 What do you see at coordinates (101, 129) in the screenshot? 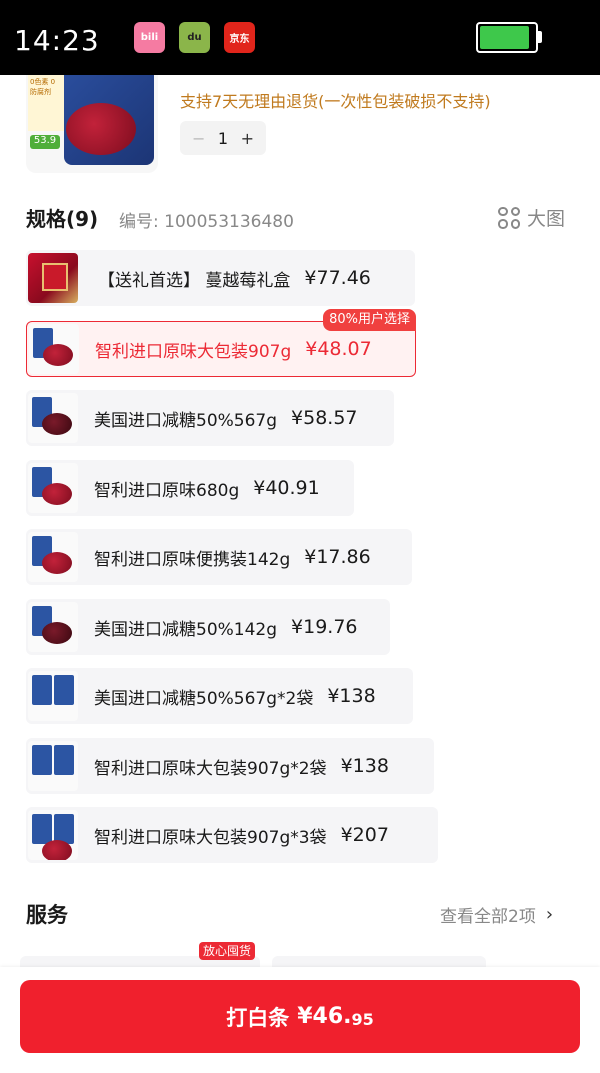
I see `cranberries-image` at bounding box center [101, 129].